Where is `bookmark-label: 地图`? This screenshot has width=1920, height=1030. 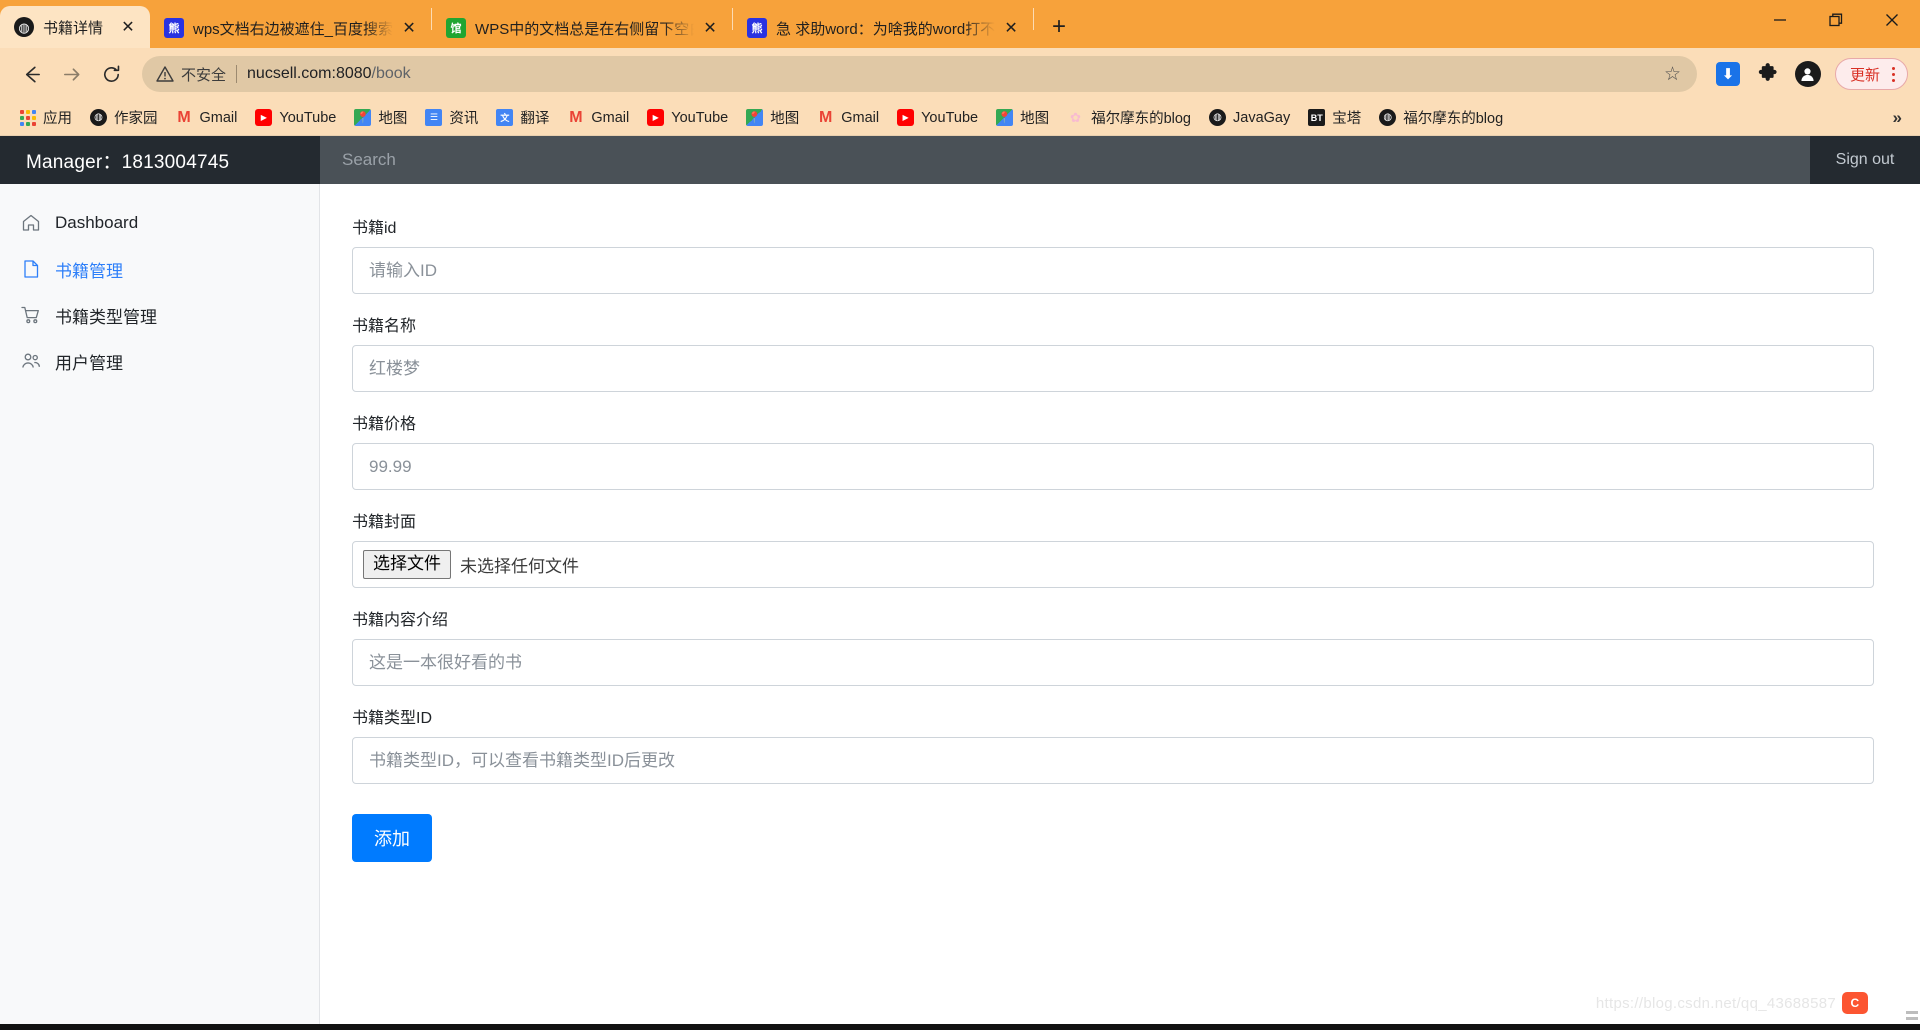
bookmark-label: 地图 is located at coordinates (1035, 119).